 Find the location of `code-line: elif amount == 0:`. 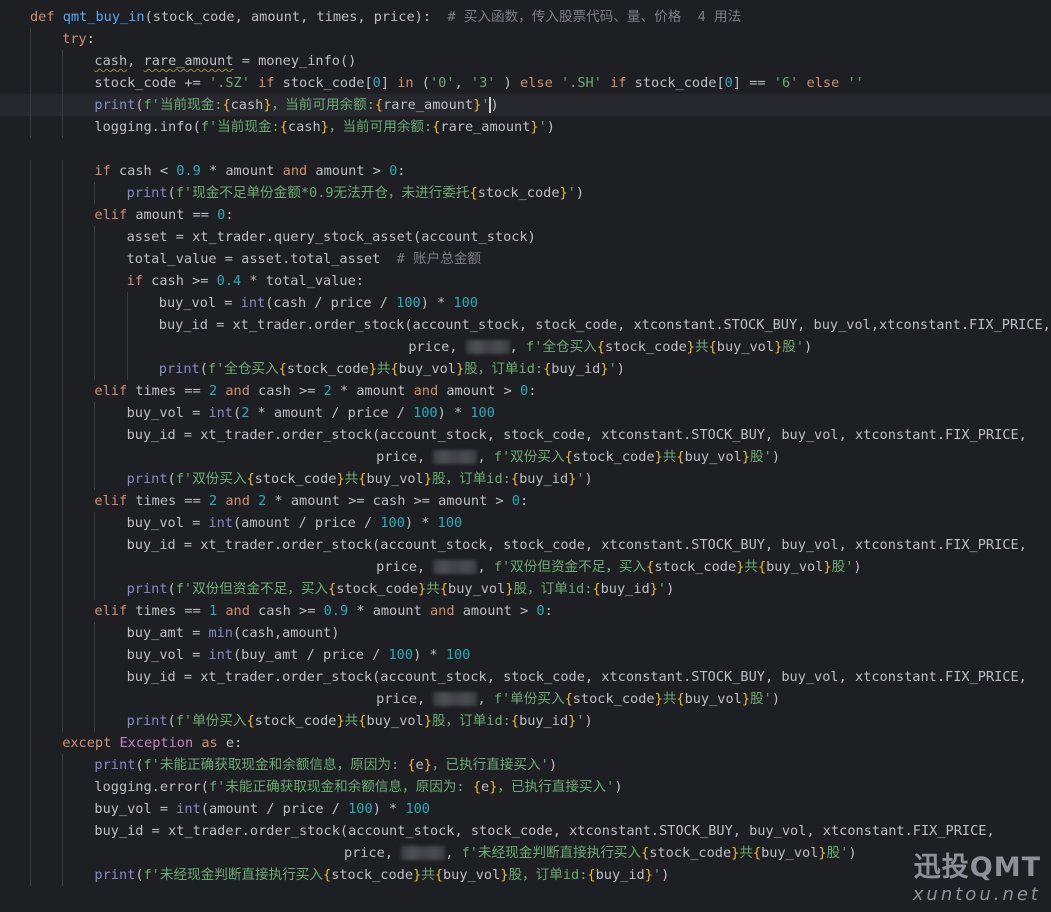

code-line: elif amount == 0: is located at coordinates (525, 215).